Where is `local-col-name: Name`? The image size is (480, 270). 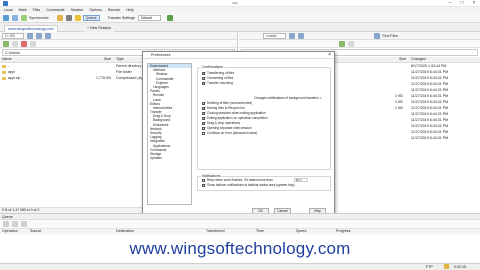 local-col-name: Name is located at coordinates (7, 59).